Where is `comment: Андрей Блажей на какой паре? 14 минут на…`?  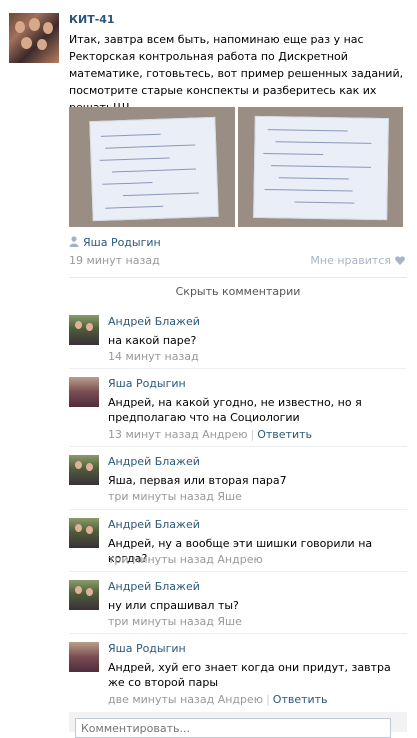
comment: Андрей Блажей на какой паре? 14 минут на… is located at coordinates (238, 337).